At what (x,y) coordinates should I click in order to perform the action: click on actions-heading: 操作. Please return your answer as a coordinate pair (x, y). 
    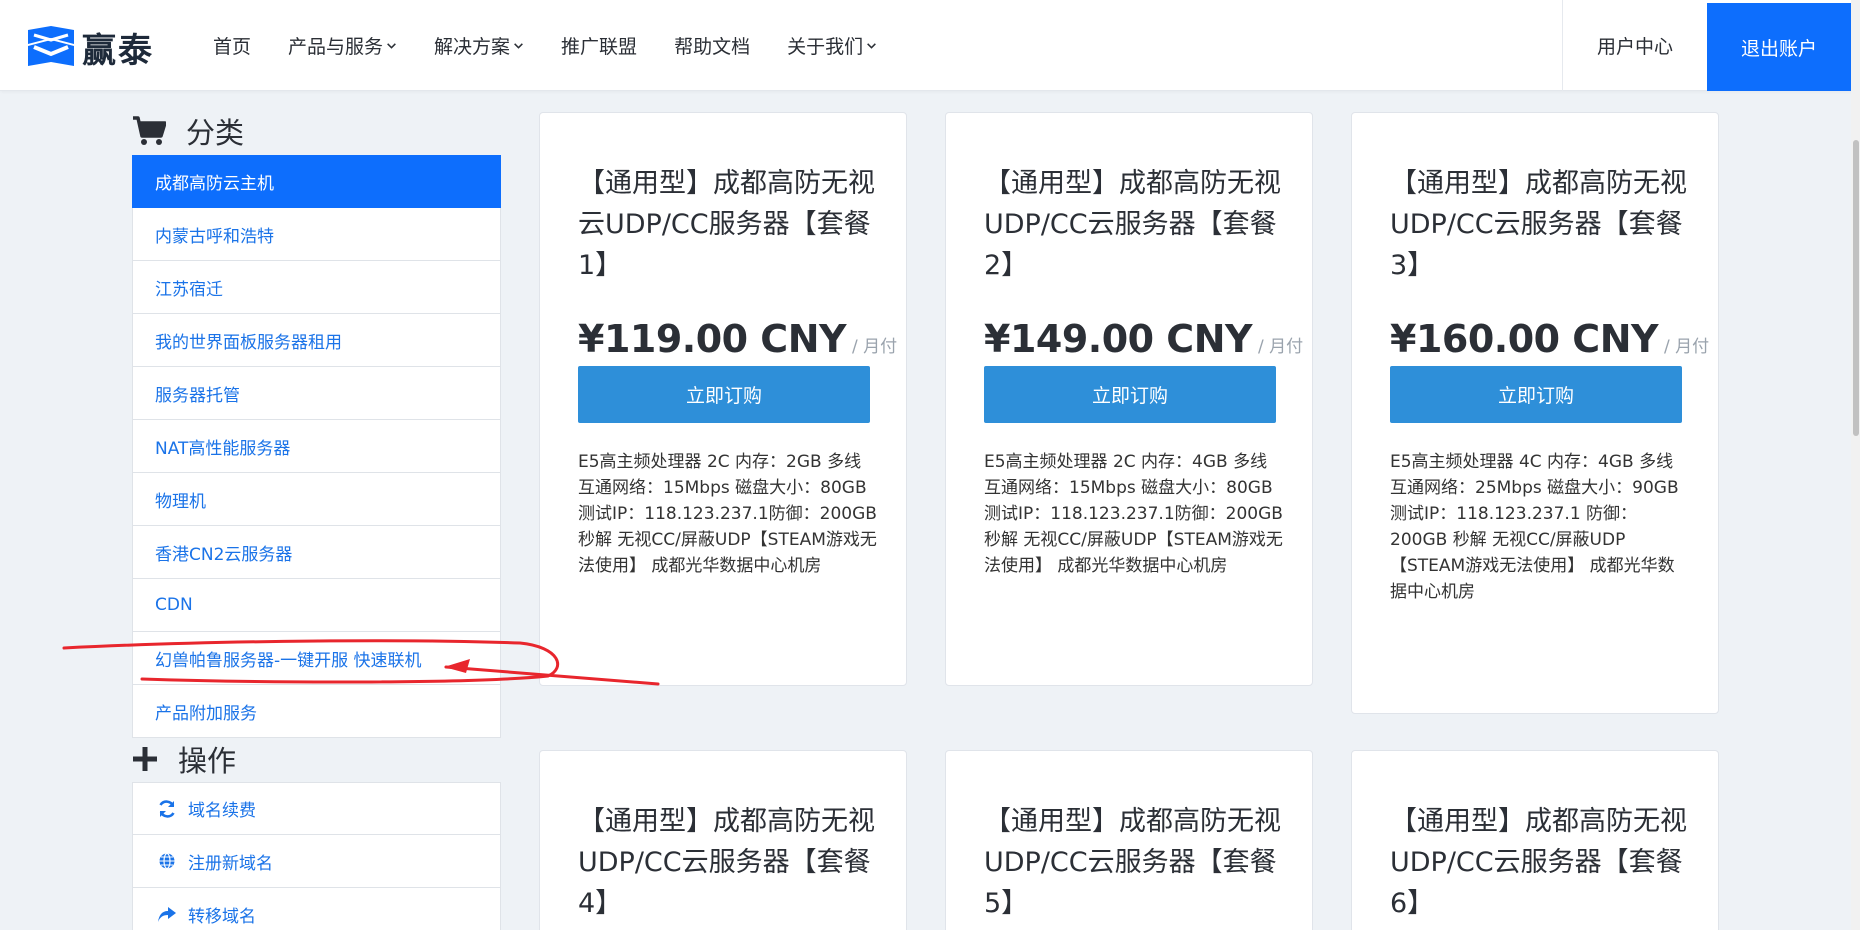
    Looking at the image, I should click on (184, 759).